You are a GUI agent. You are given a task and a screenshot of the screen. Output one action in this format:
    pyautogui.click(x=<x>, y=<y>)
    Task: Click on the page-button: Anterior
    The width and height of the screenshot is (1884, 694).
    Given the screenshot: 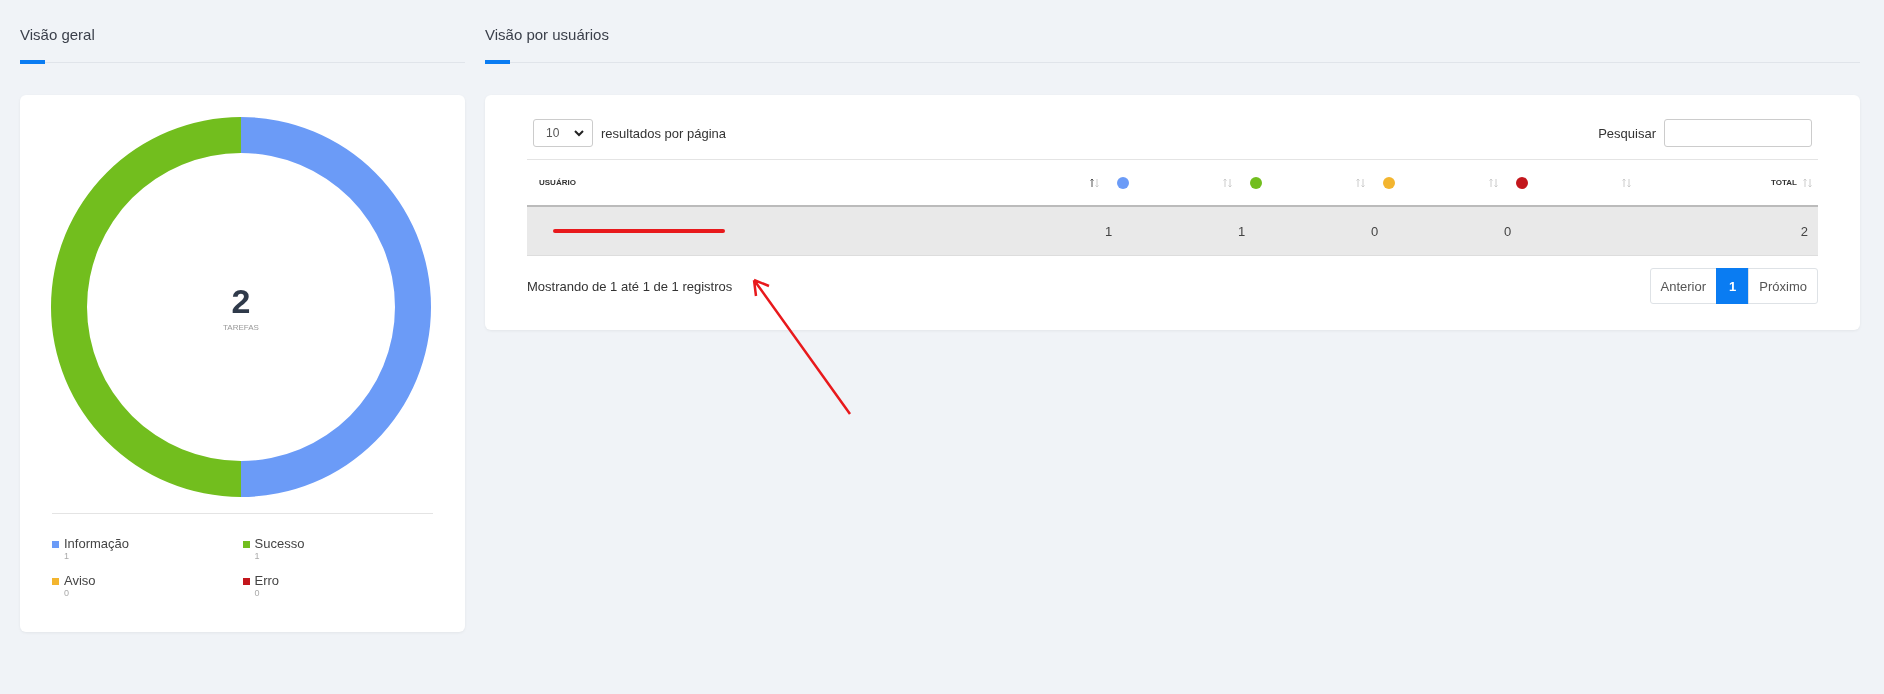 What is the action you would take?
    pyautogui.click(x=1683, y=286)
    